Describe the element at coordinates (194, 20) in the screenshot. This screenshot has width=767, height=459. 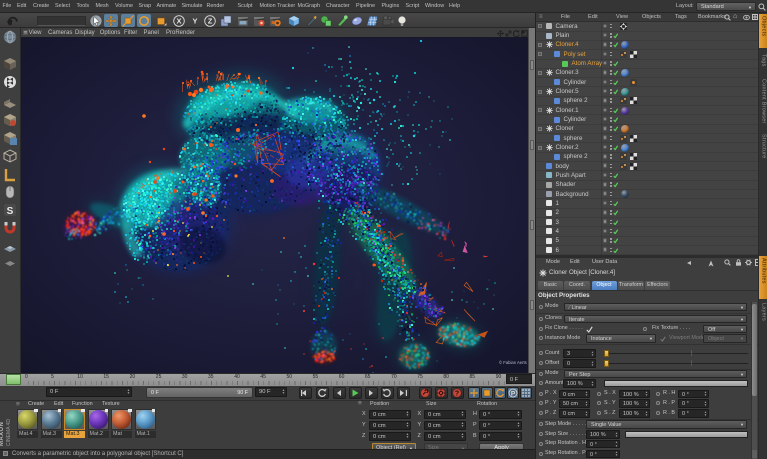
I see `svg-text: Y` at that location.